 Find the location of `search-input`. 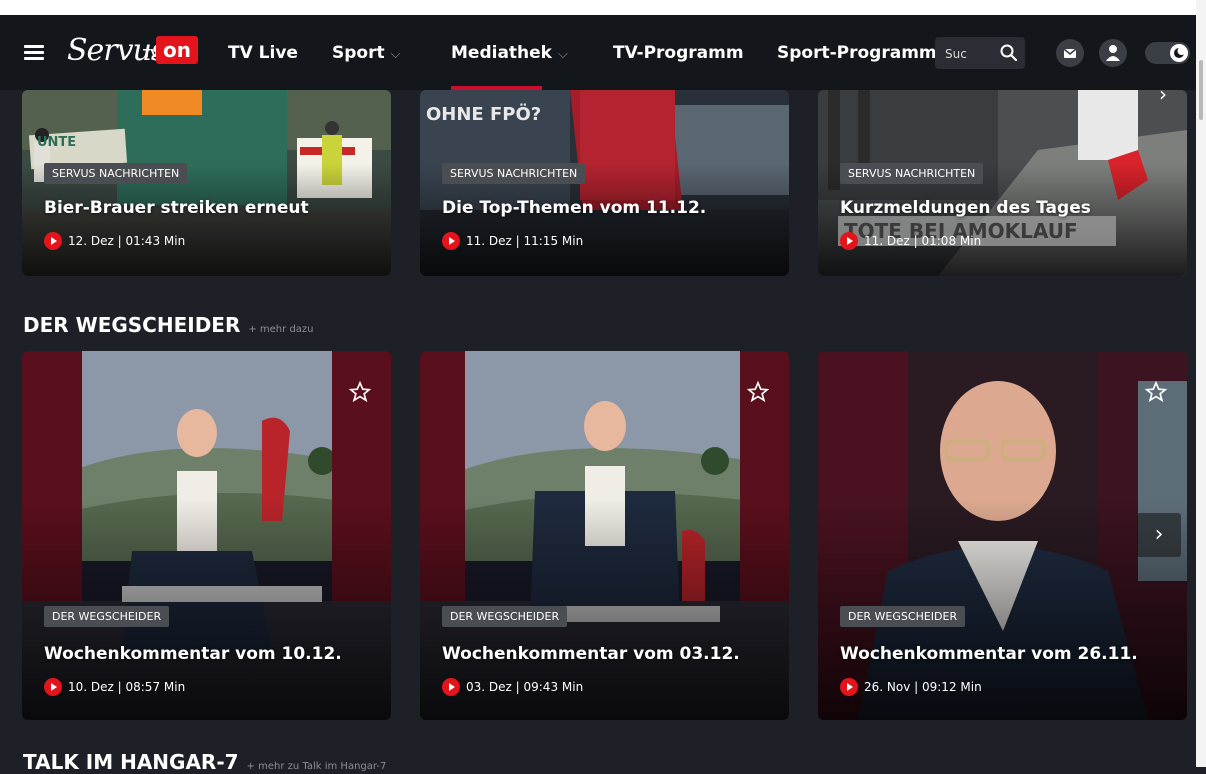

search-input is located at coordinates (965, 54).